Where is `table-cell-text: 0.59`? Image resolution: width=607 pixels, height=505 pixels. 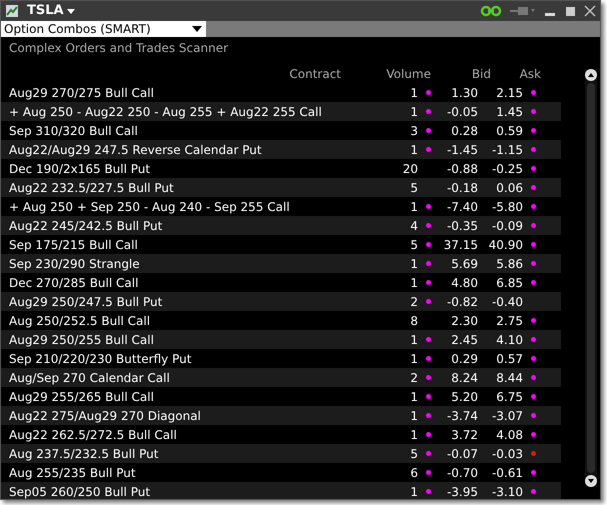
table-cell-text: 0.59 is located at coordinates (509, 130).